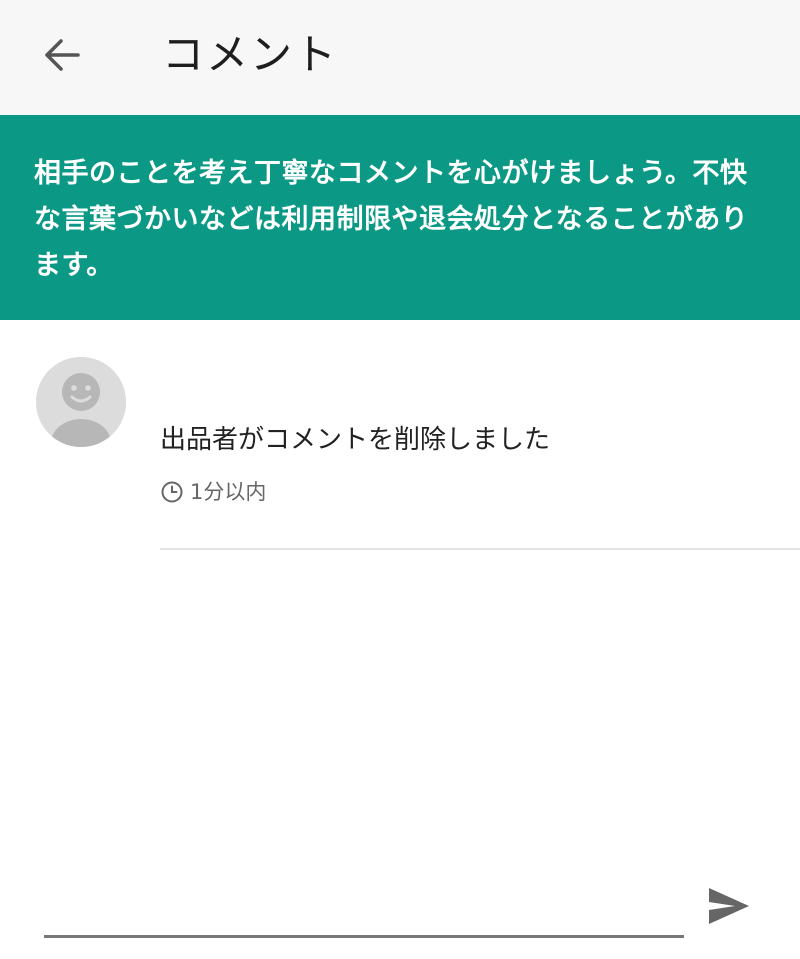  I want to click on comment-time-text: 1分以内, so click(228, 492).